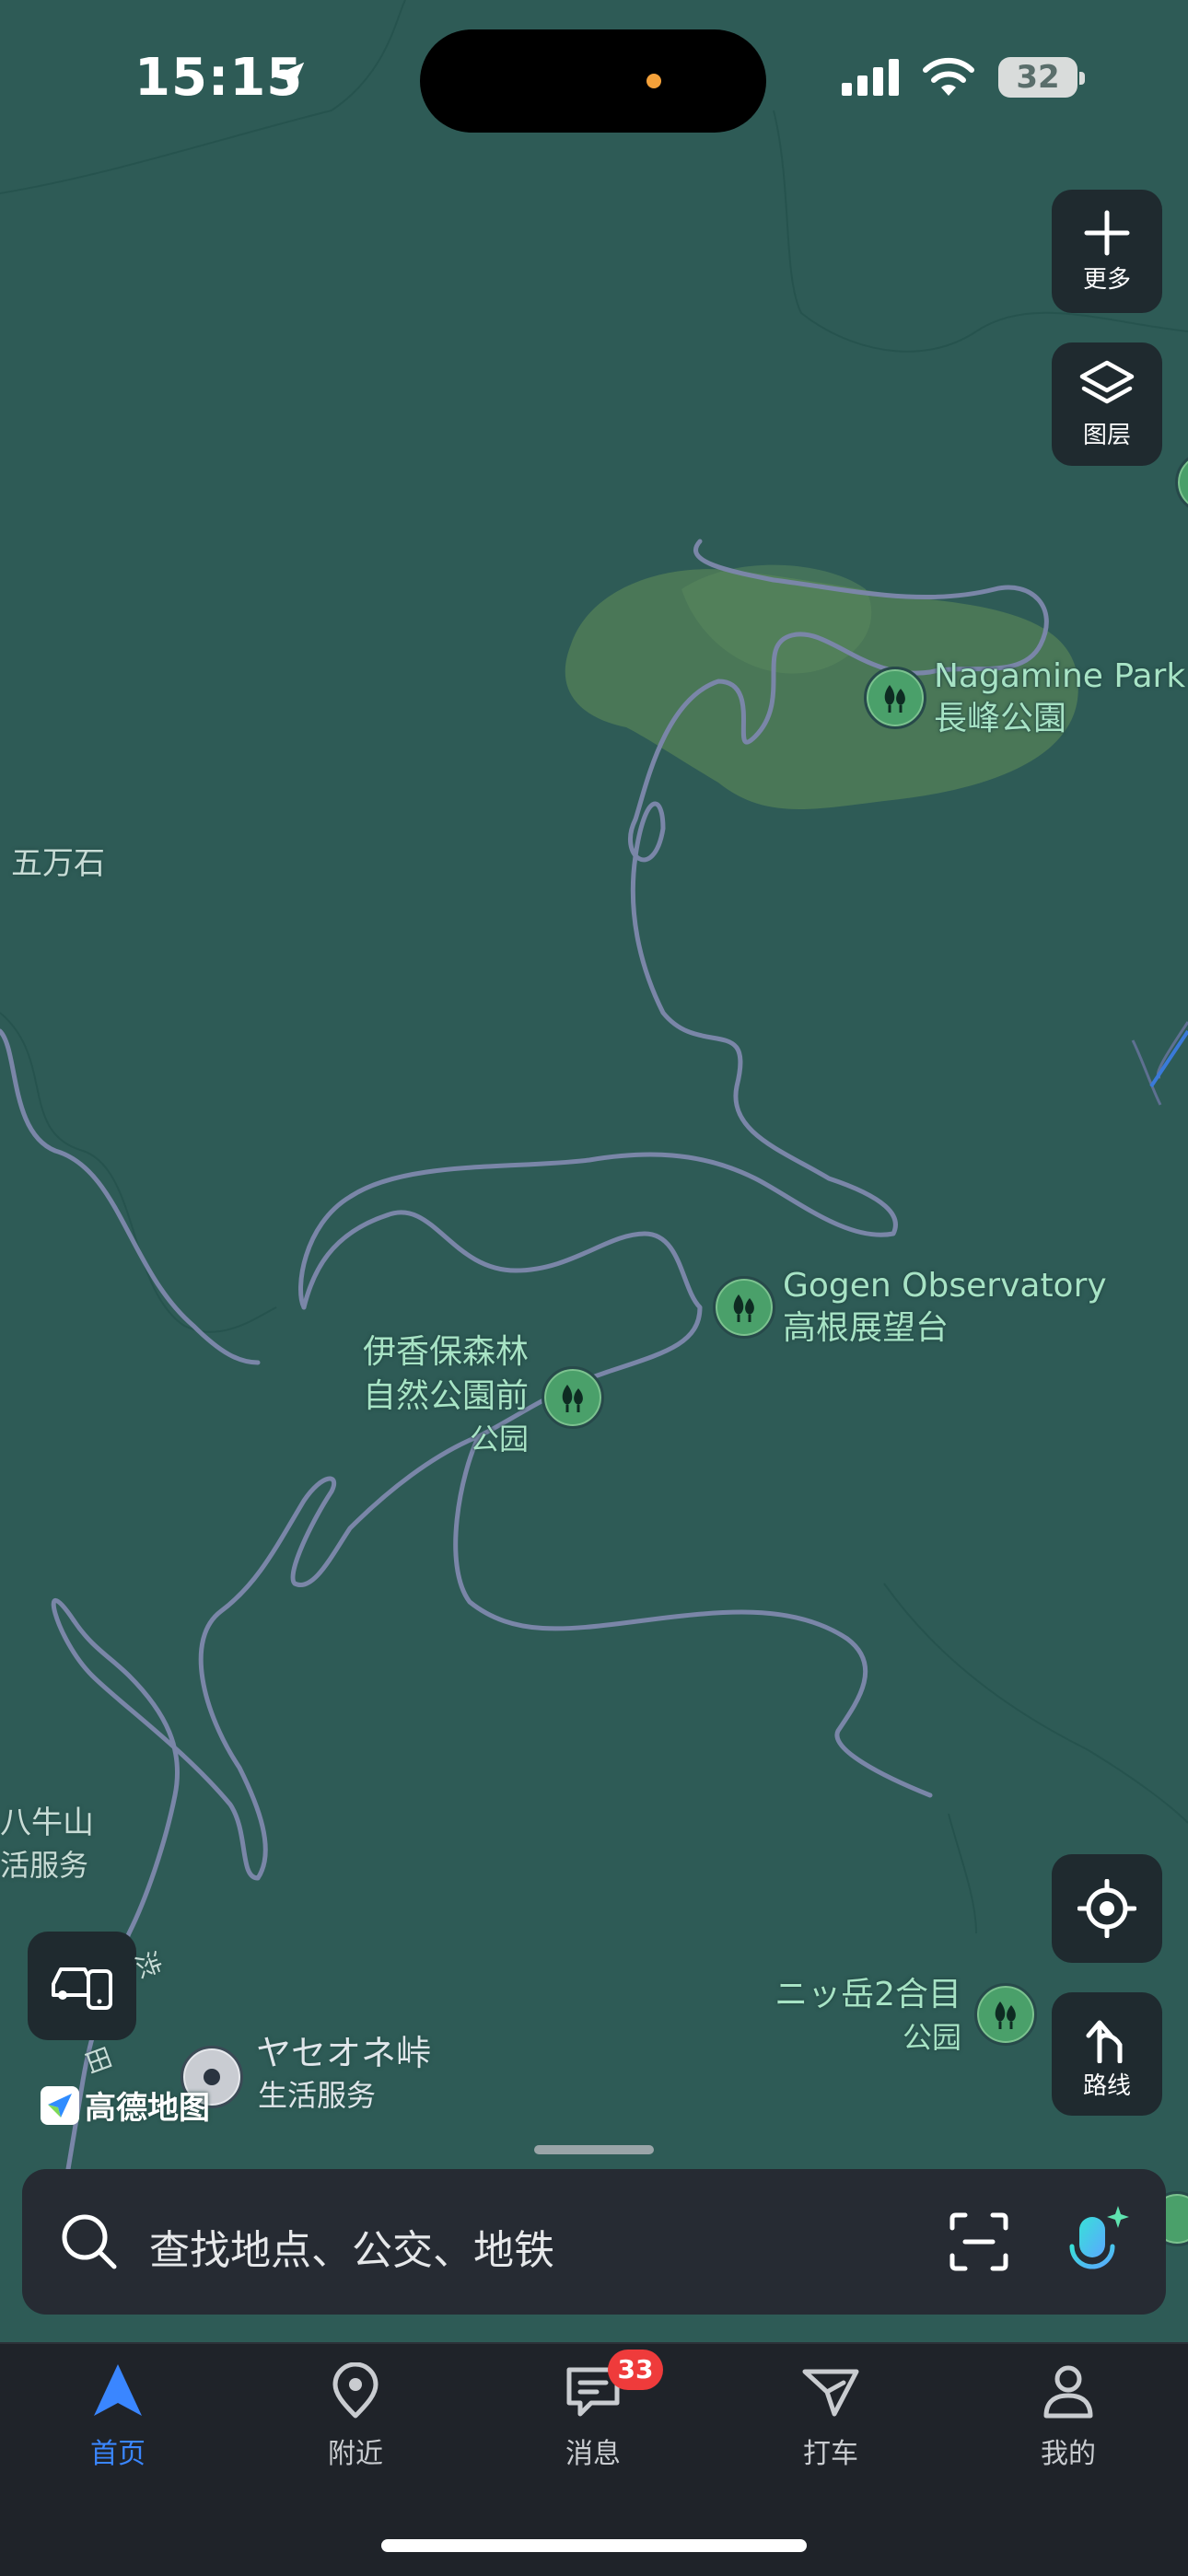  I want to click on navigation-arrow-icon, so click(118, 2390).